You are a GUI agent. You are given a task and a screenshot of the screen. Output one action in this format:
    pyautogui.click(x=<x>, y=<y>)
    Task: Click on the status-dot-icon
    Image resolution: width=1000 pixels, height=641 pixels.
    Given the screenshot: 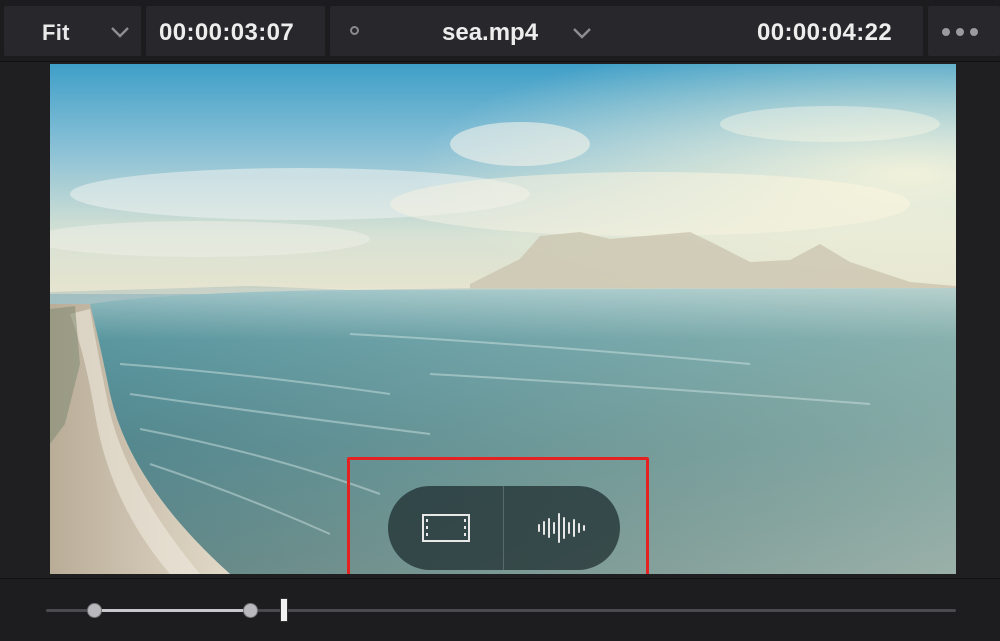 What is the action you would take?
    pyautogui.click(x=354, y=30)
    